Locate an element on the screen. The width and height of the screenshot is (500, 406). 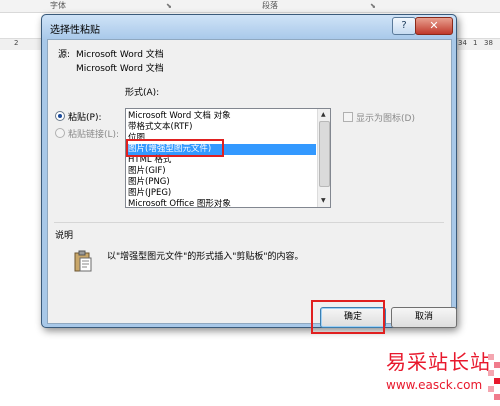
listbox-scrollbar: ▲ ▼ is located at coordinates (323, 158).